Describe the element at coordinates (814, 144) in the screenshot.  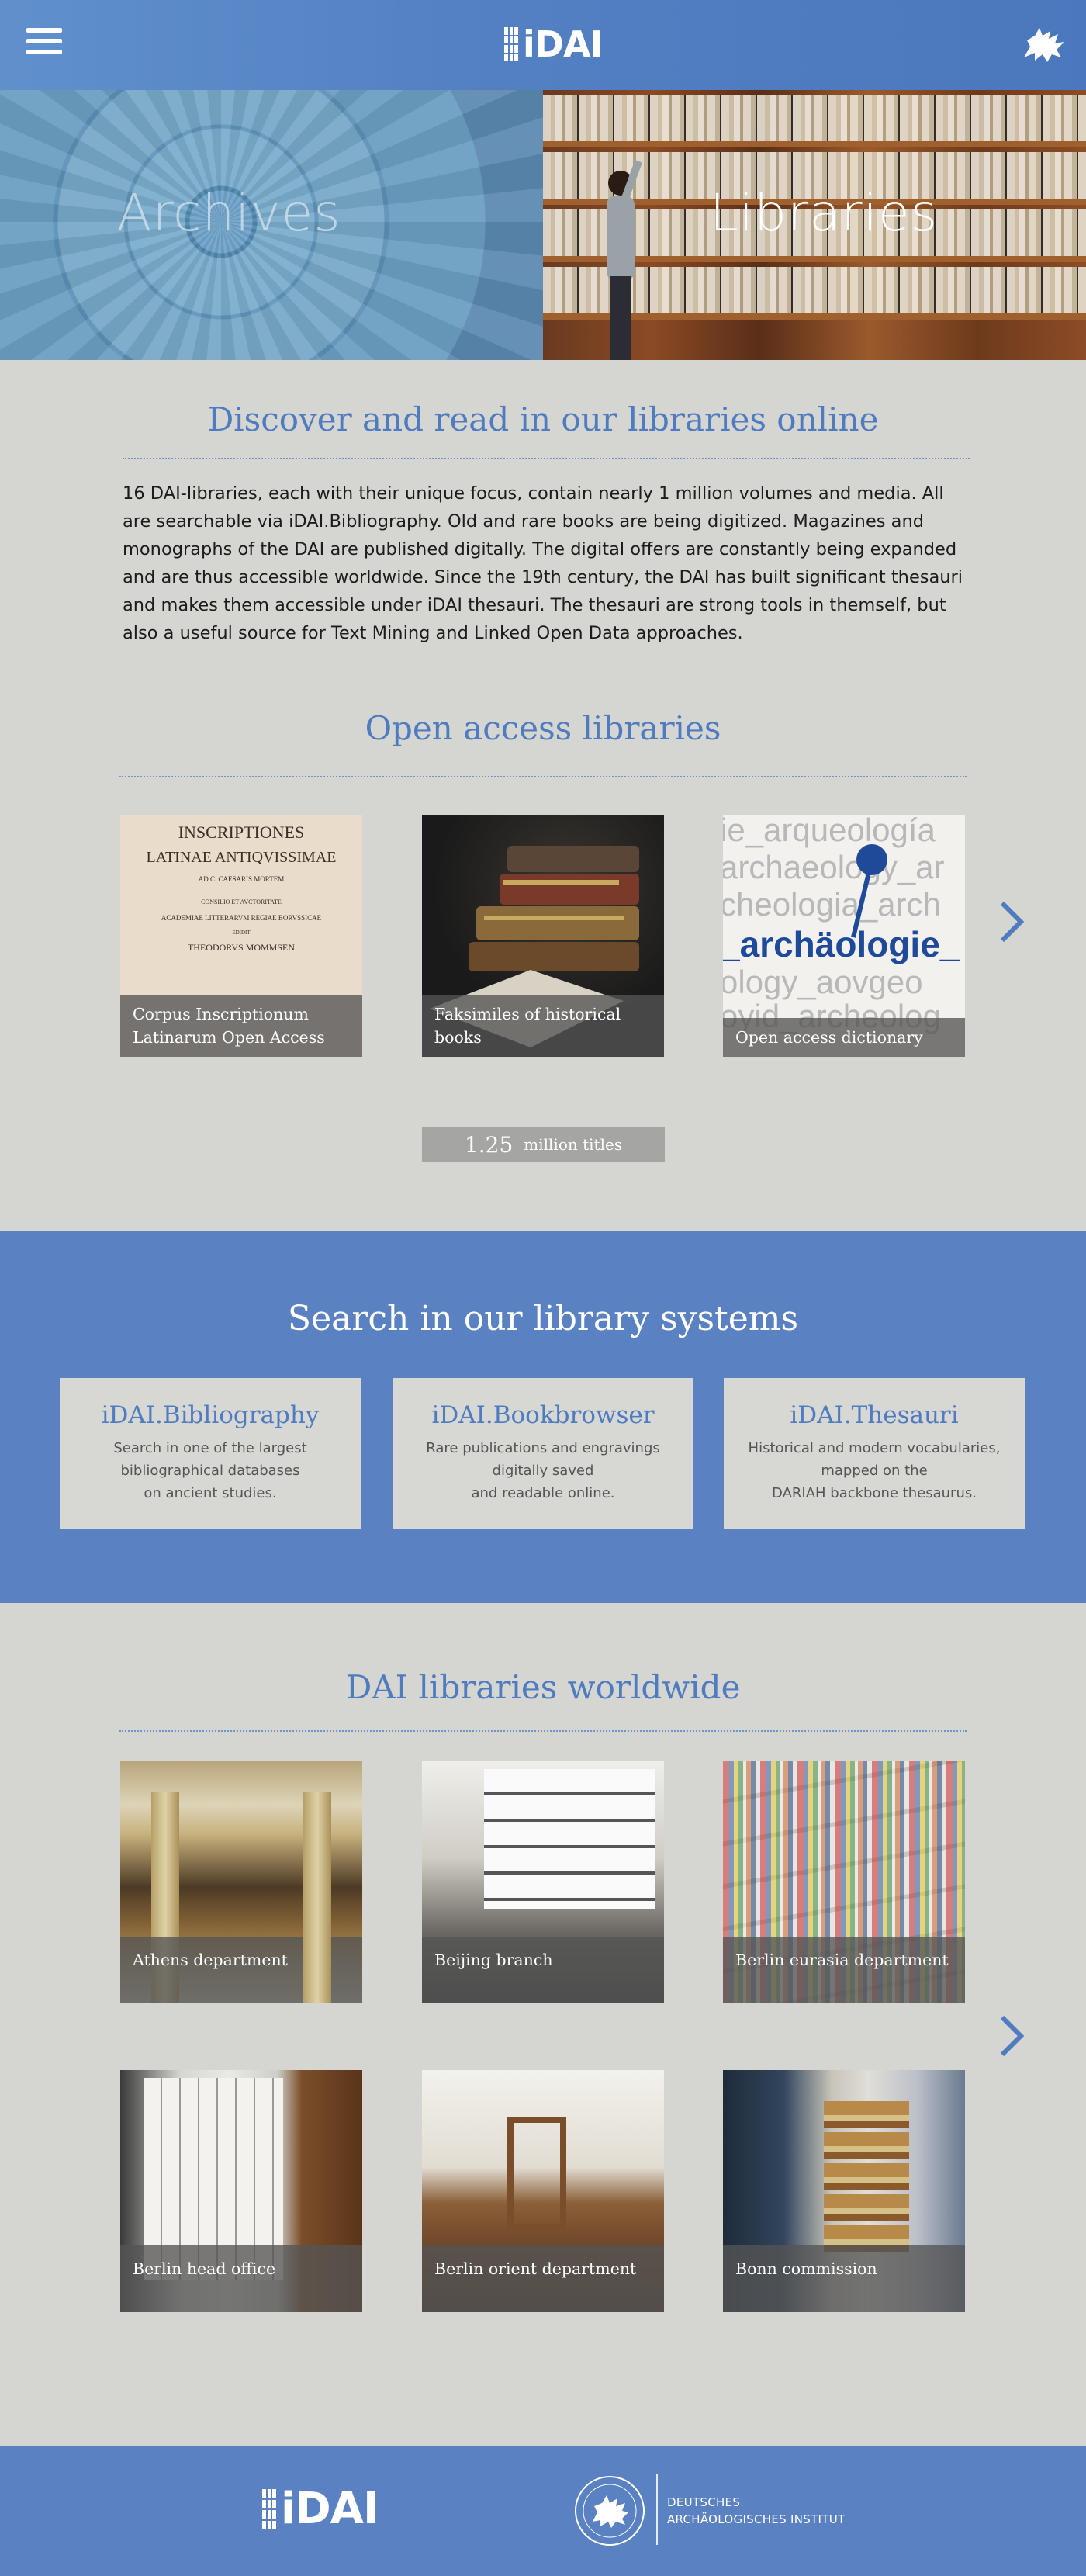
I see `shelf` at that location.